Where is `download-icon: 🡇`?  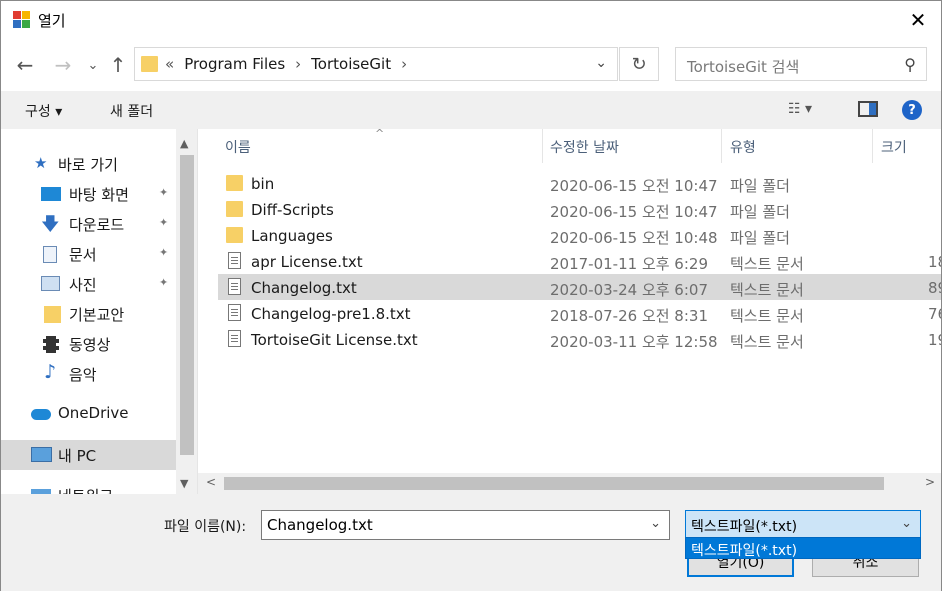 download-icon: 🡇 is located at coordinates (50, 224).